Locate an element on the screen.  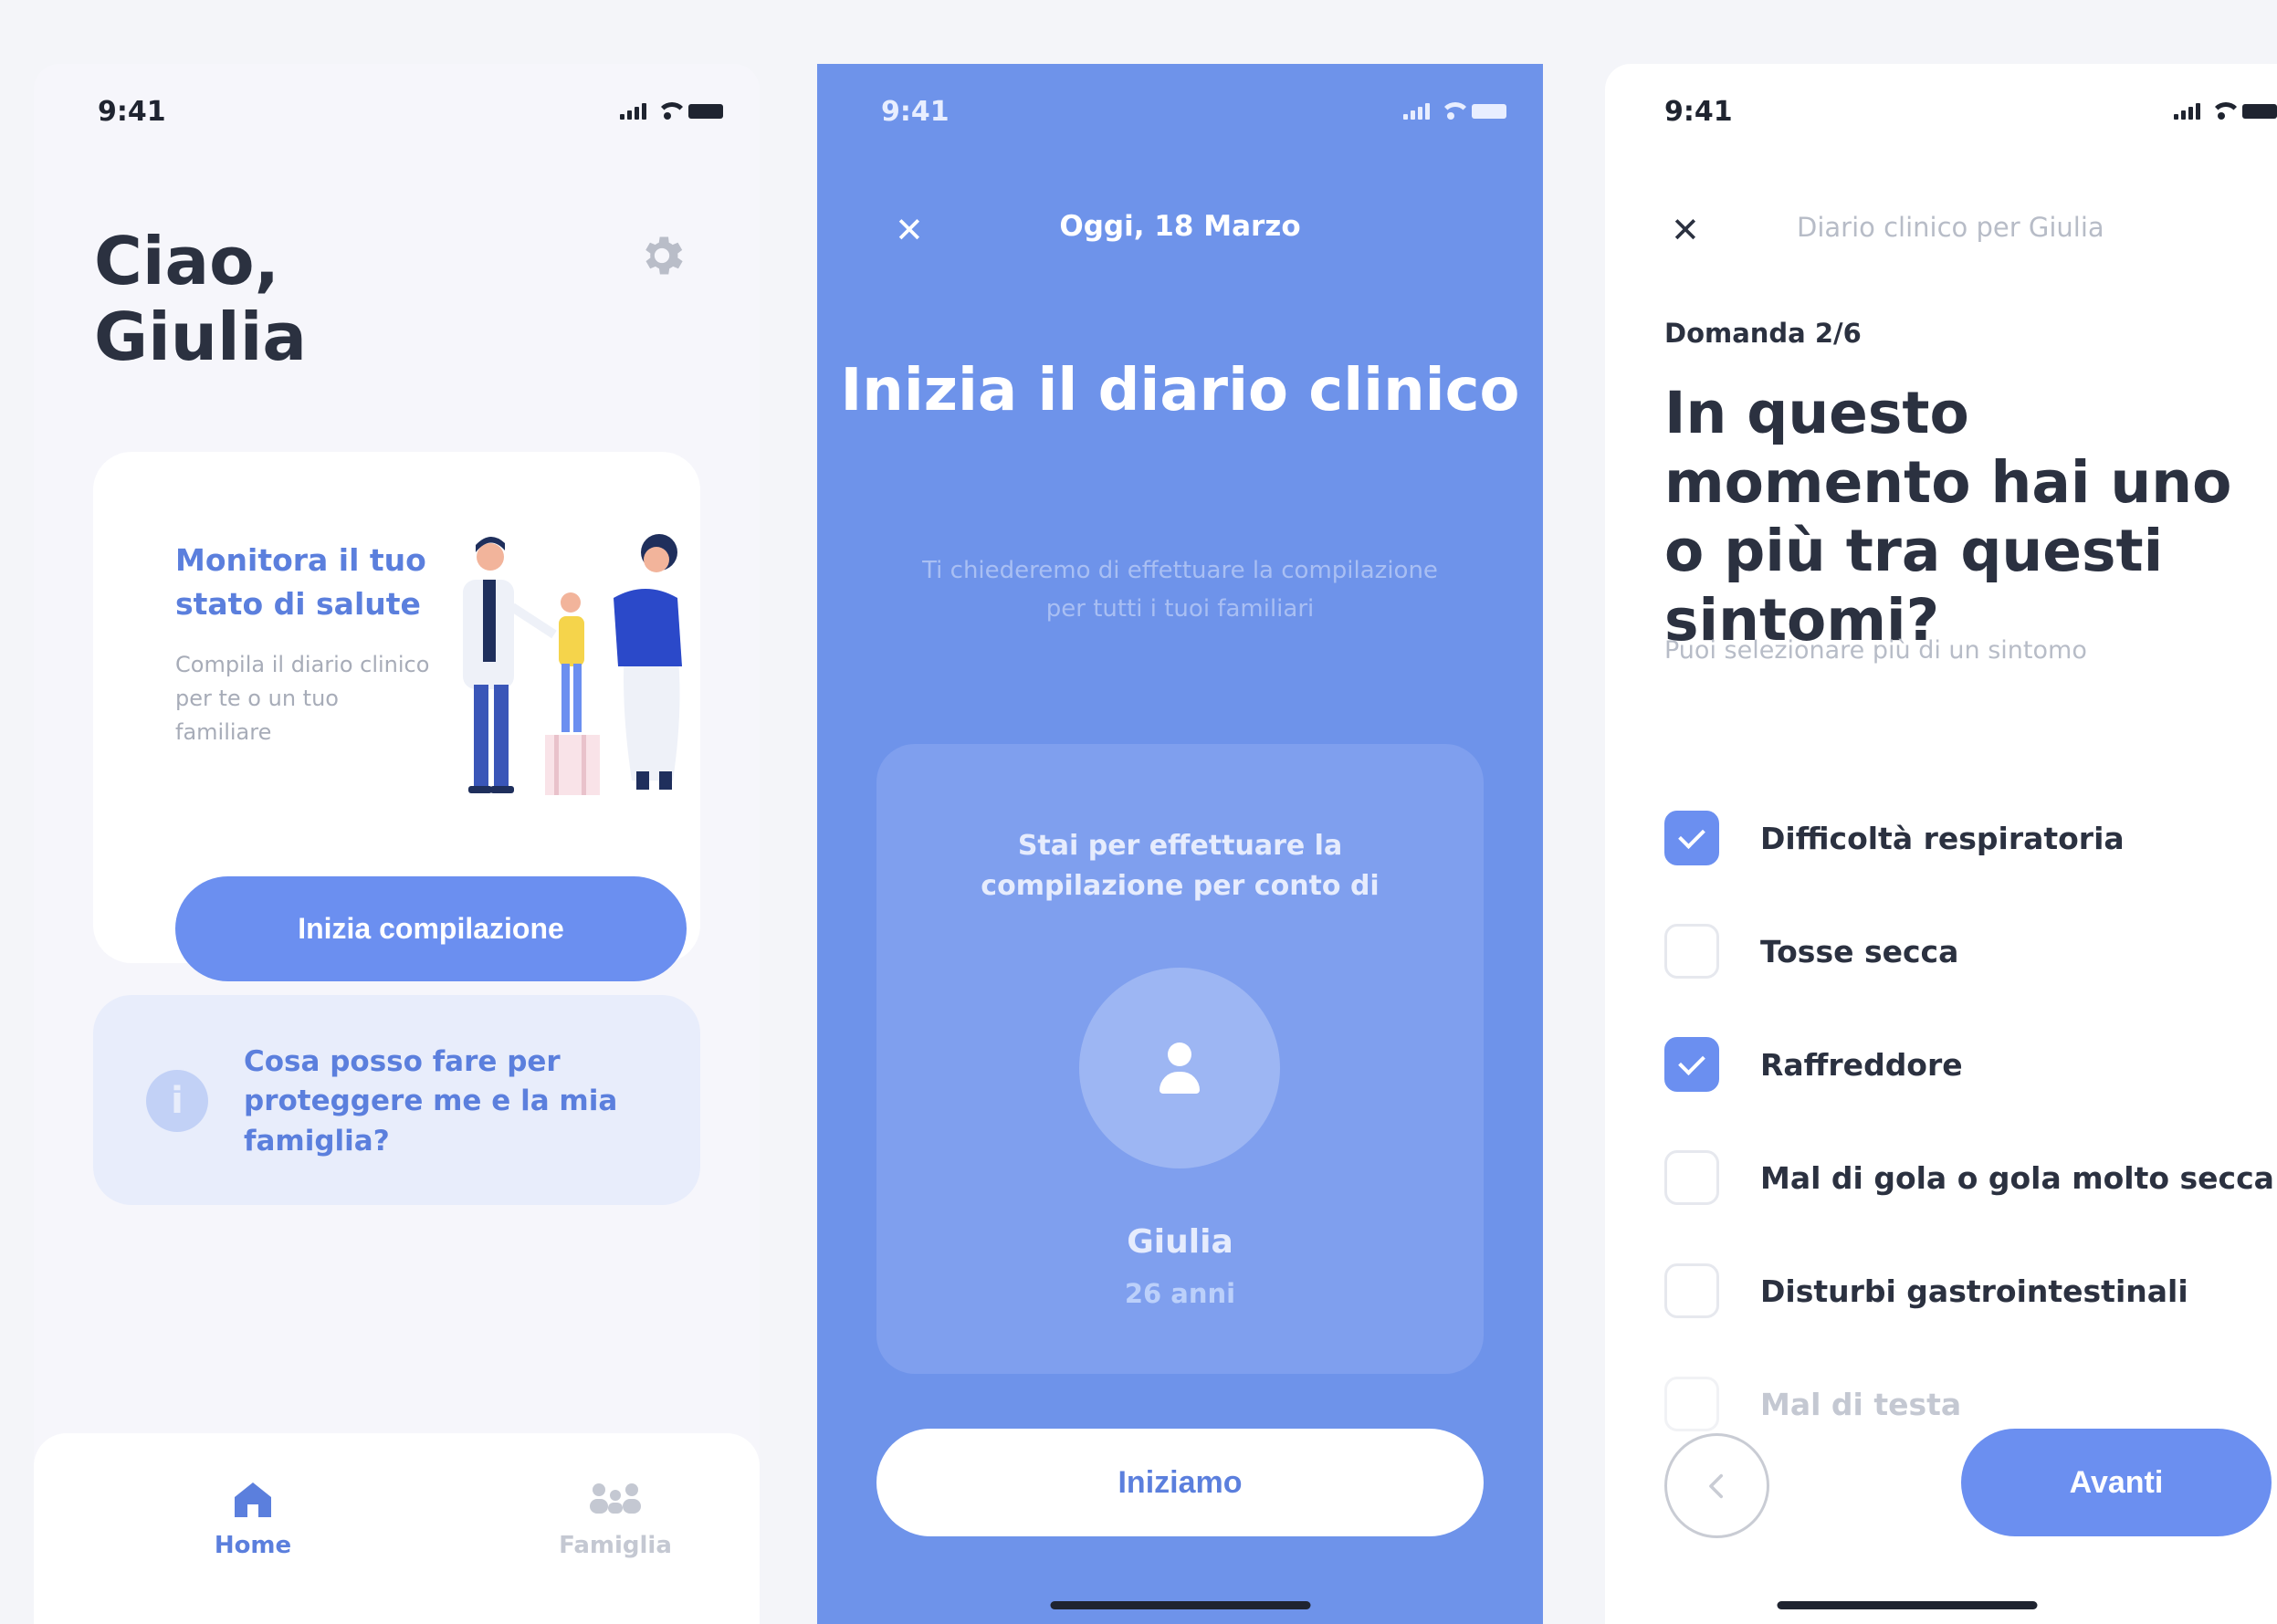
symptom-option: Mal di testa is located at coordinates (1970, 1404).